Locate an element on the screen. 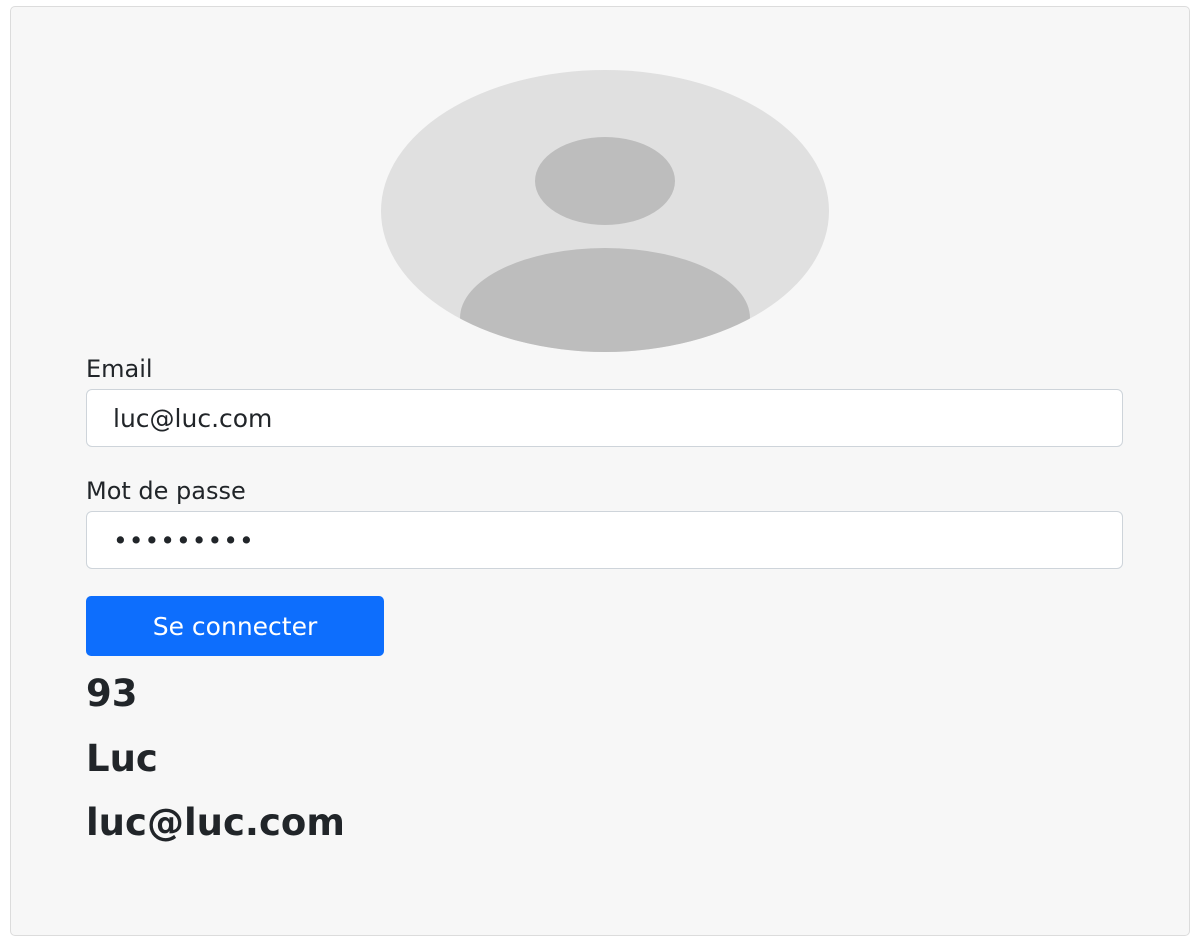 Image resolution: width=1199 pixels, height=936 pixels. avatar-body-shape is located at coordinates (605, 300).